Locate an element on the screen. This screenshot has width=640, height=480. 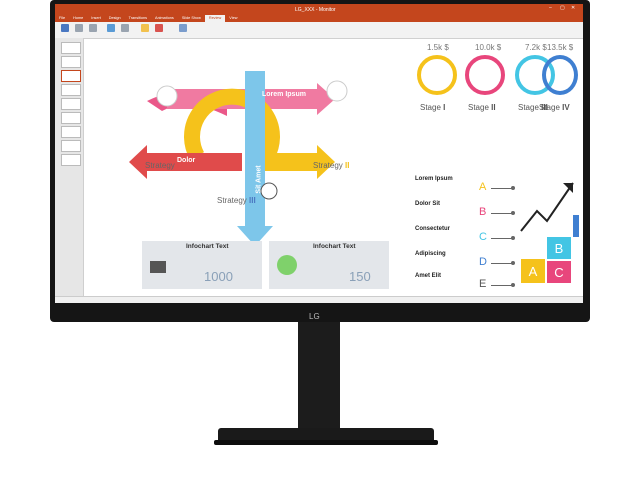
app-titlebar: LG_XXX - Monitor – ▢ ✕ is located at coordinates (319, 9).